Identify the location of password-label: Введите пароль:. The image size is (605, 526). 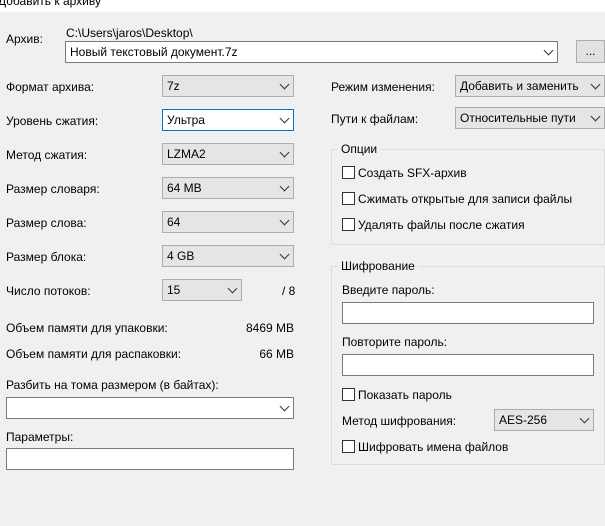
(388, 290).